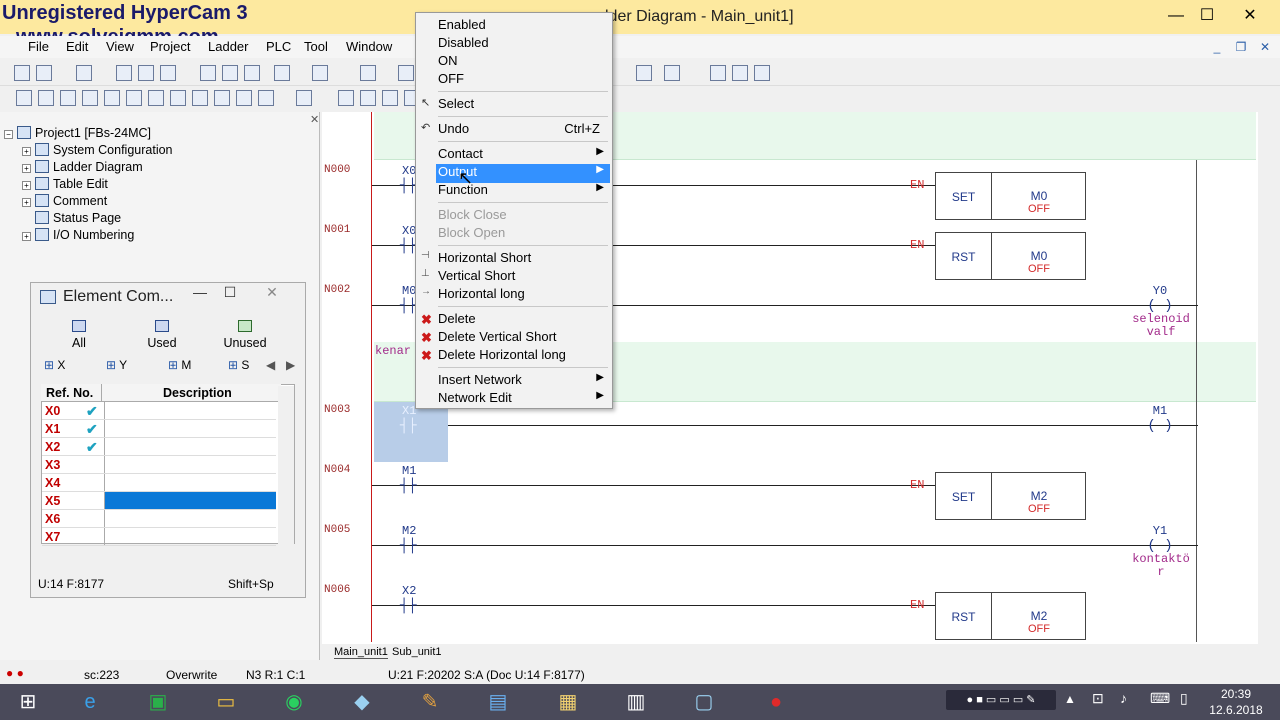 This screenshot has width=1280, height=720. I want to click on spotify-icon: ◉, so click(294, 702).